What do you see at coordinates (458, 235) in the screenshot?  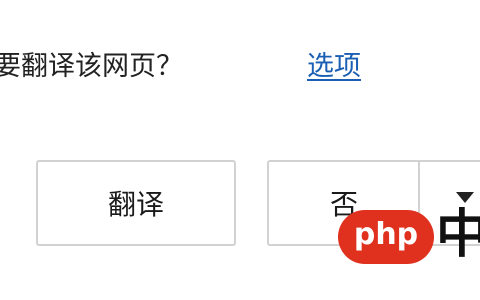 I see `watermark-suffix: 中` at bounding box center [458, 235].